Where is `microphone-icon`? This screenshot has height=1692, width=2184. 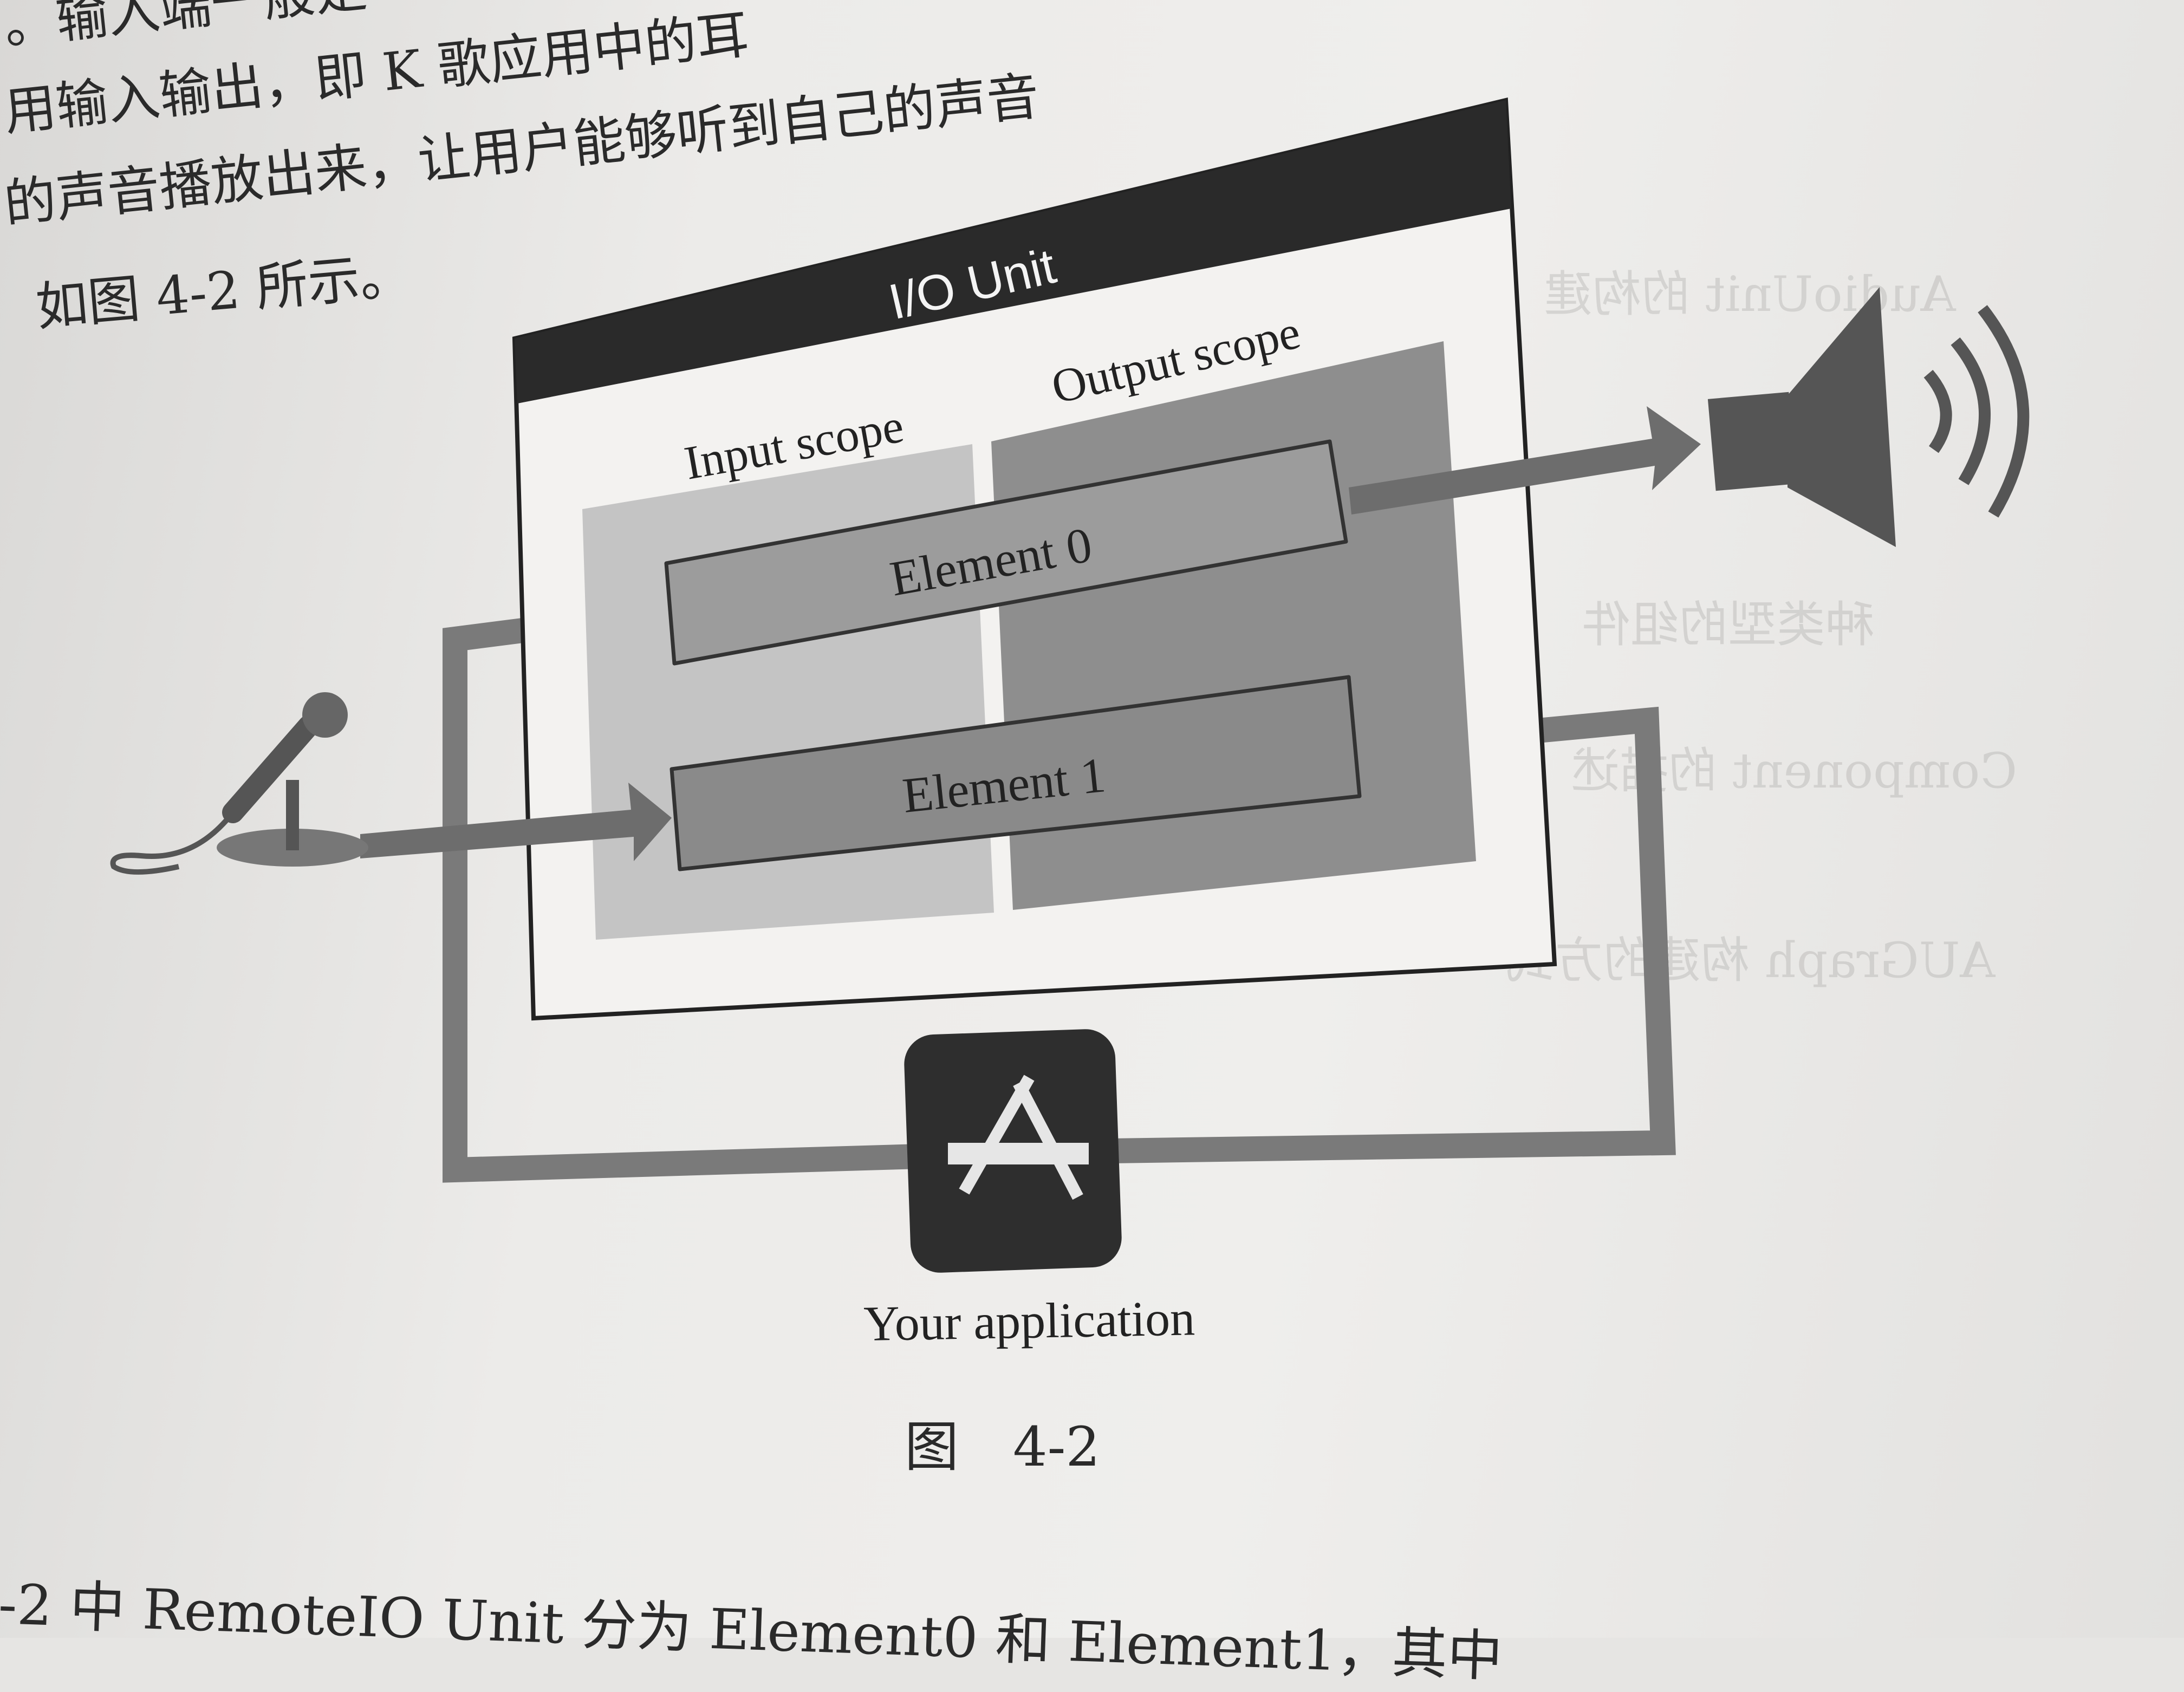 microphone-icon is located at coordinates (239, 783).